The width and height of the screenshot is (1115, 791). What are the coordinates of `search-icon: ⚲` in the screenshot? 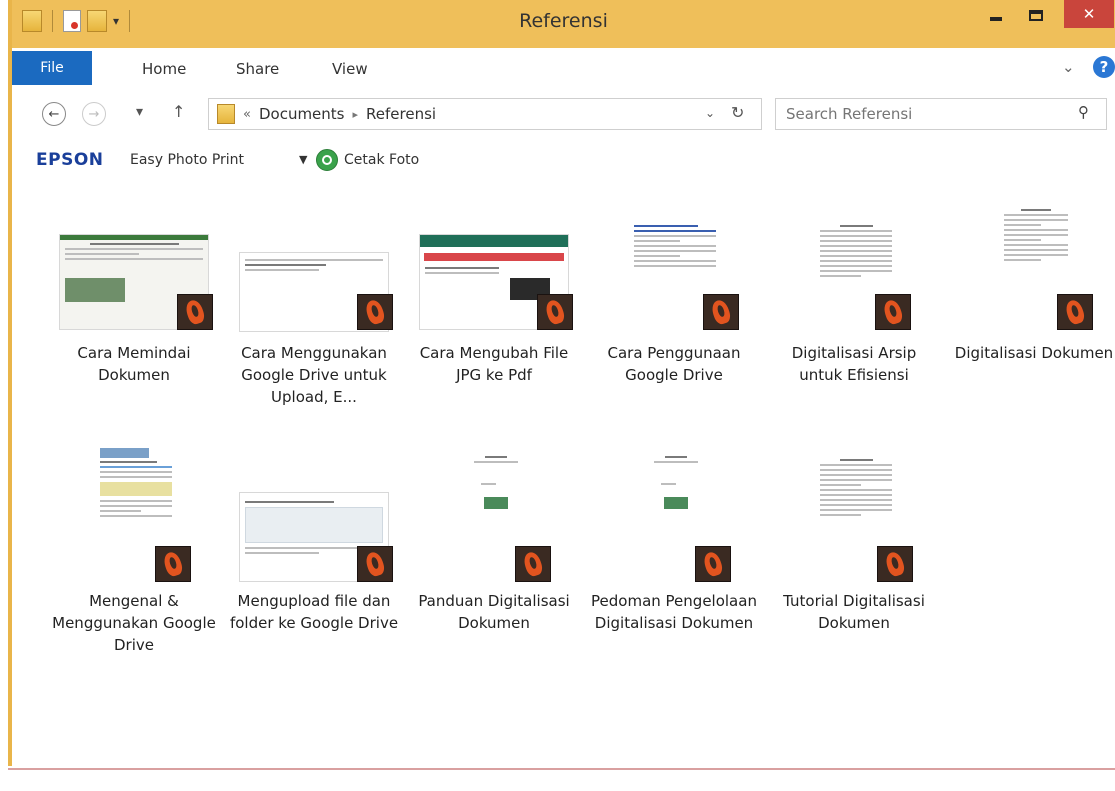 It's located at (1083, 112).